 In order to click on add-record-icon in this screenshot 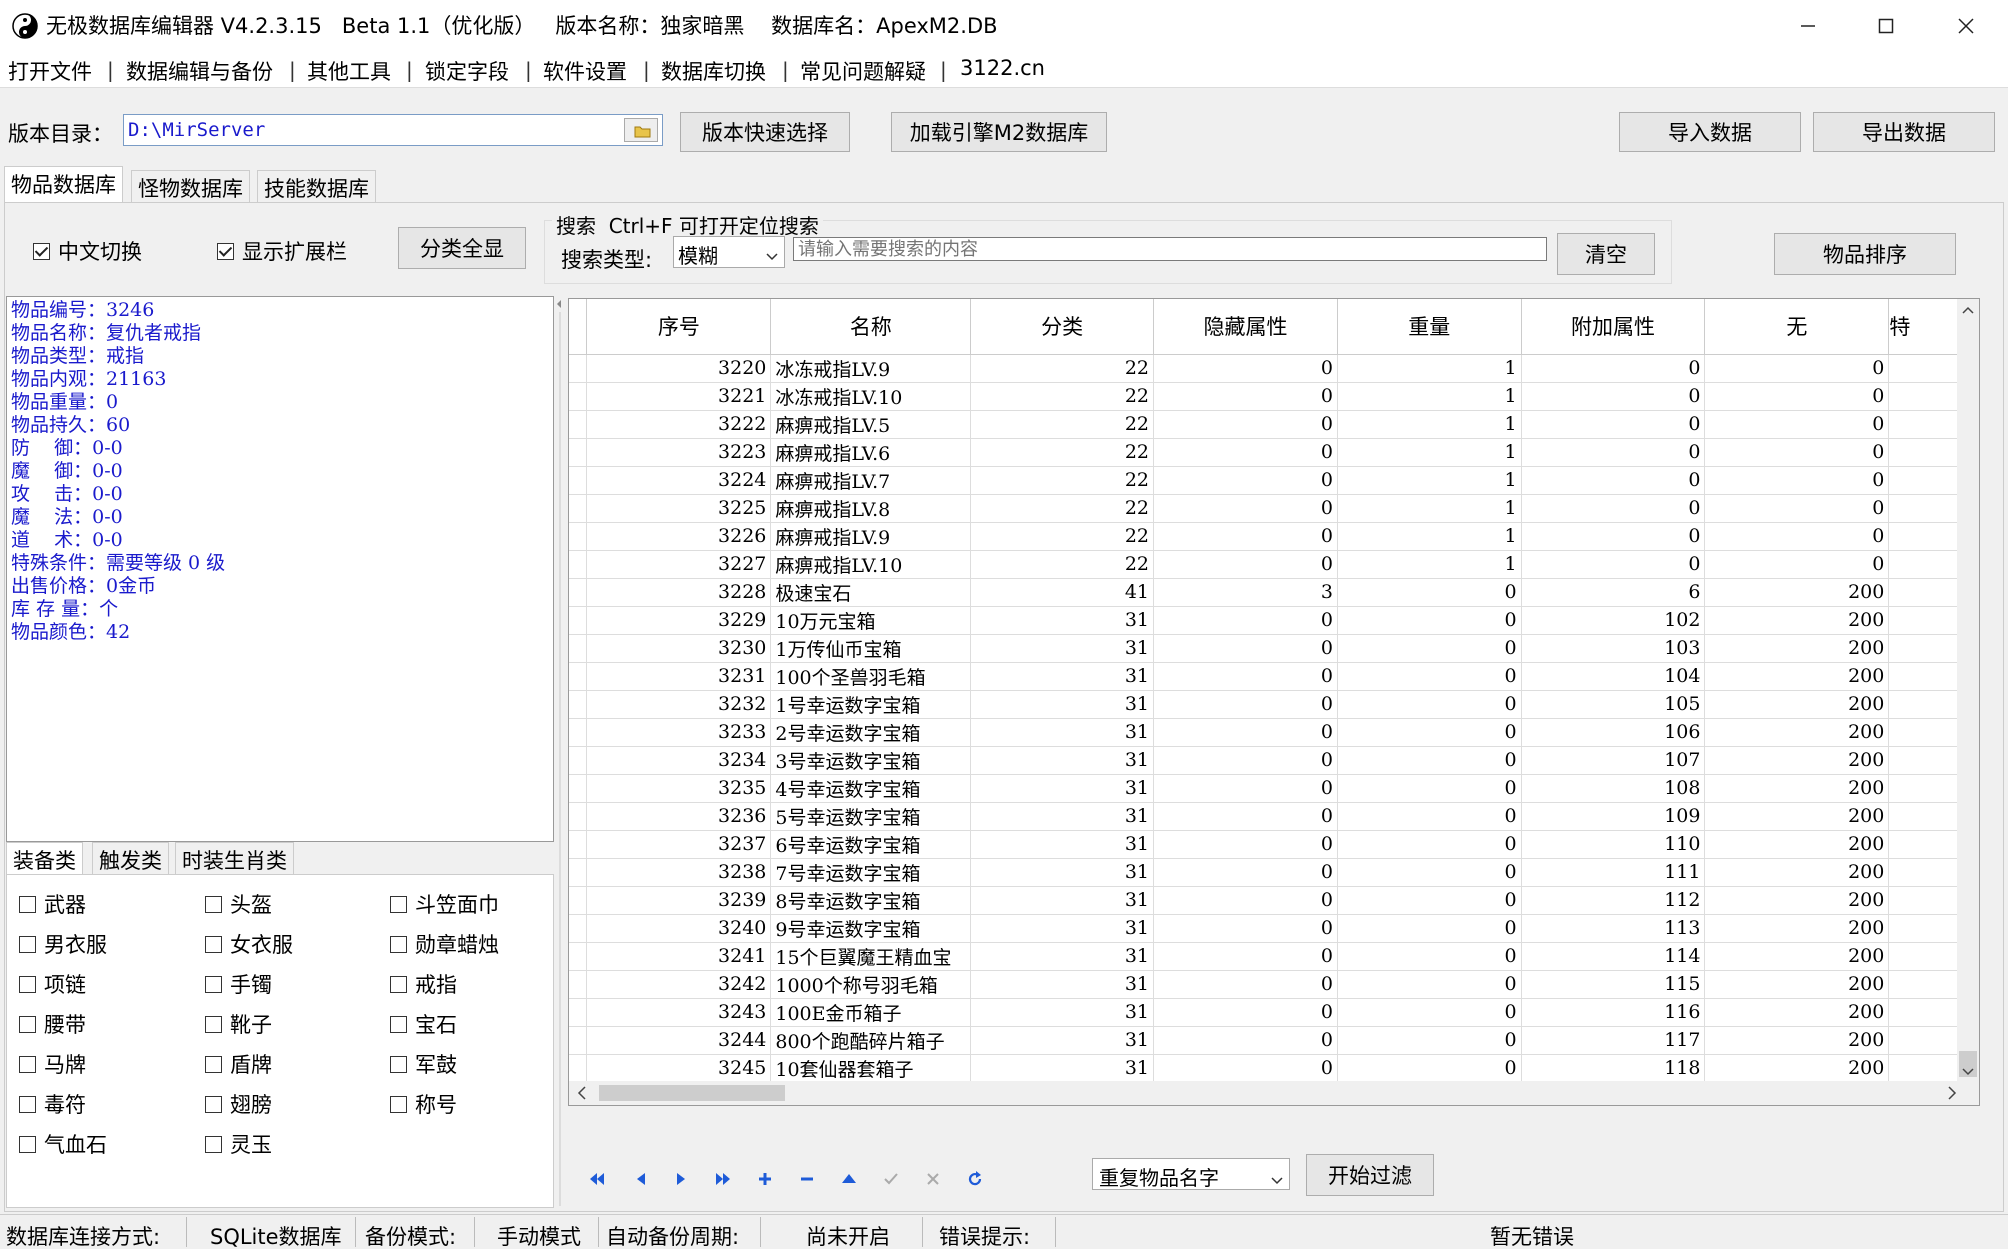, I will do `click(765, 1179)`.